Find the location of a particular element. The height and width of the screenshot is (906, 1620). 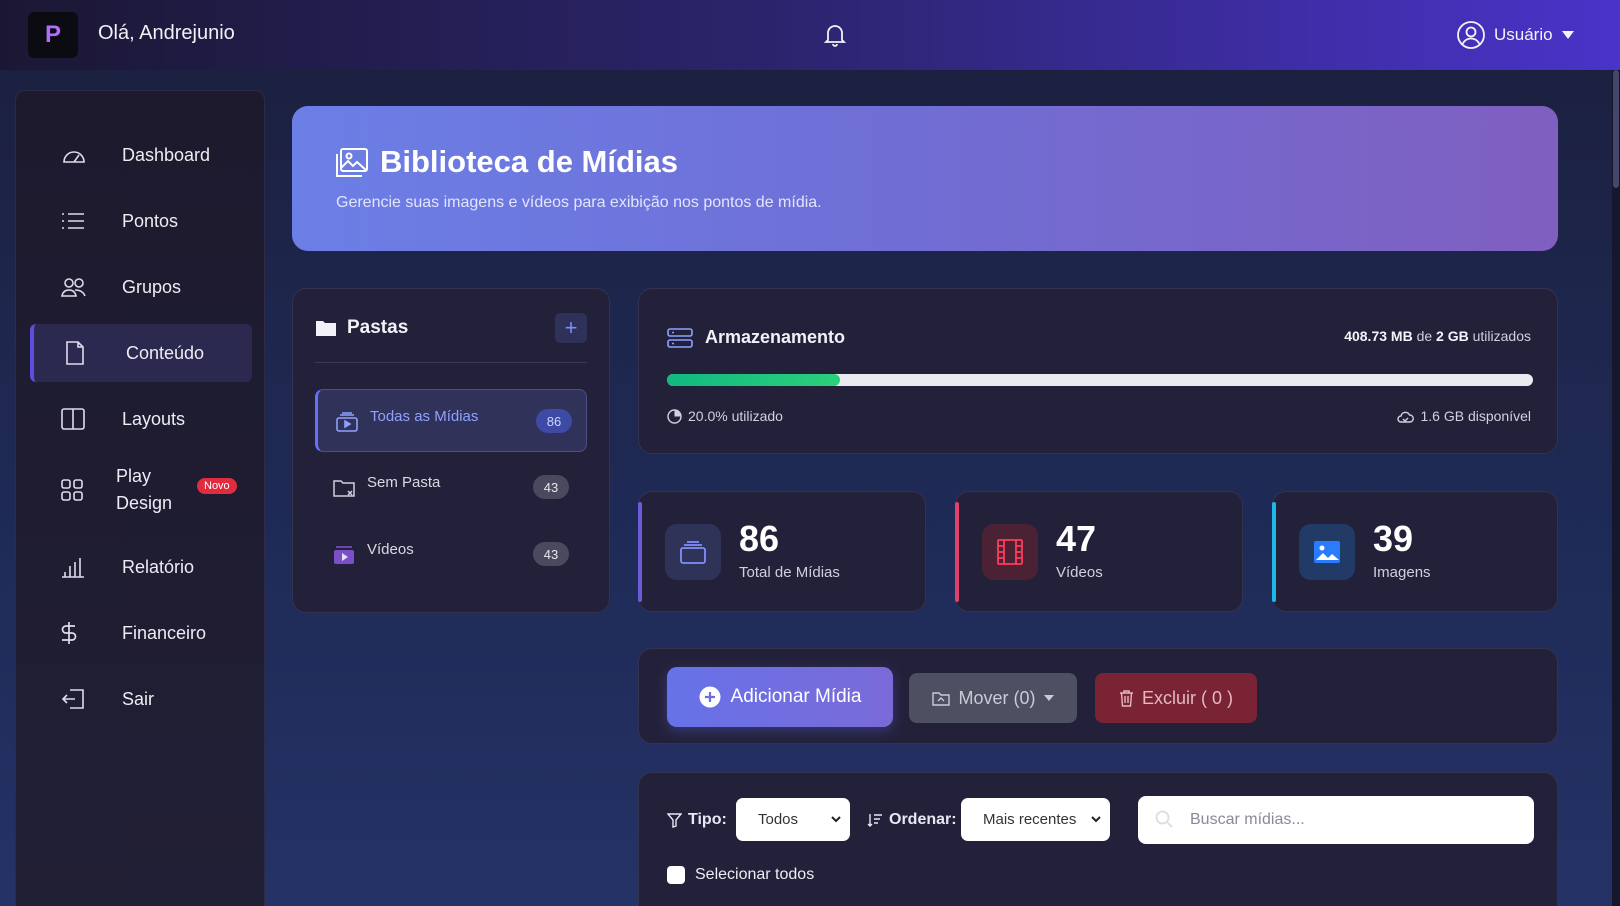

actions-toolbar: Adicionar Mídia Mover (0) Excluir ( 0 ) is located at coordinates (1098, 696).